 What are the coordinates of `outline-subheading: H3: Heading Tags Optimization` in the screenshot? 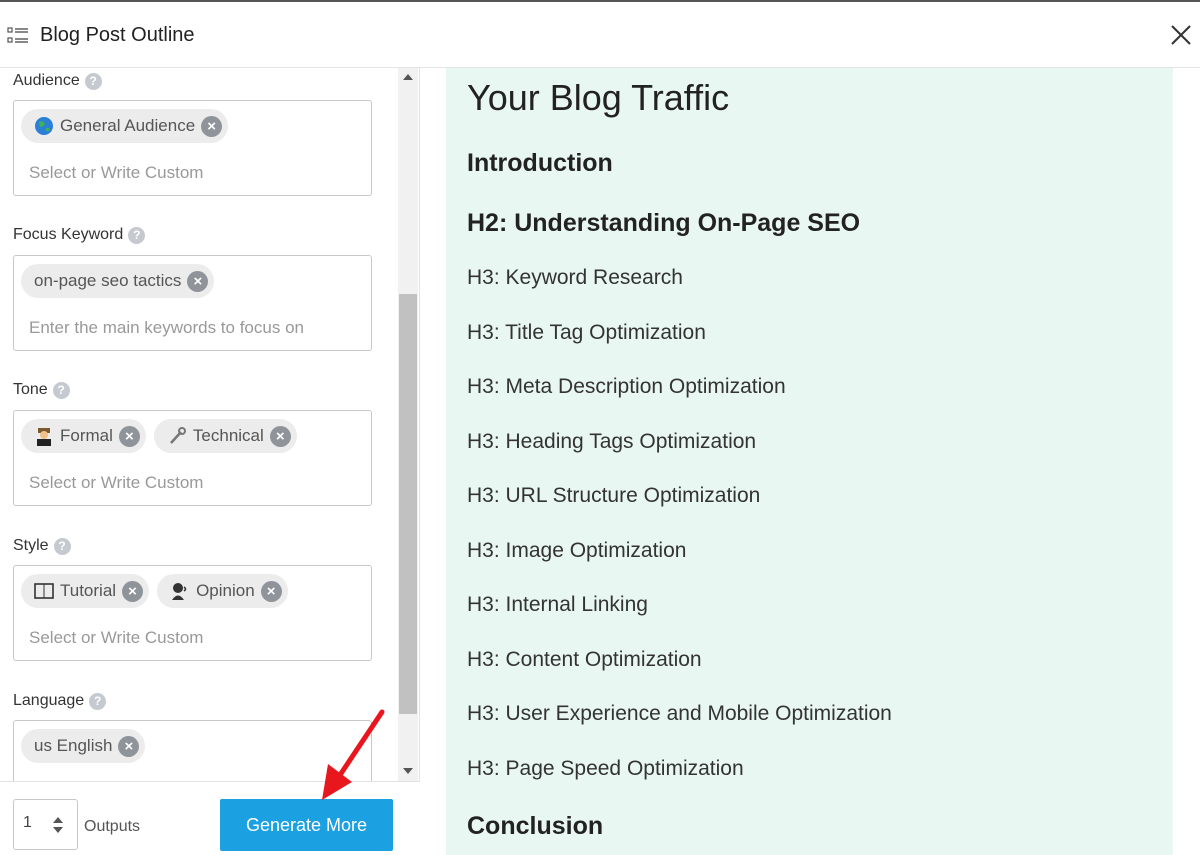 It's located at (612, 441).